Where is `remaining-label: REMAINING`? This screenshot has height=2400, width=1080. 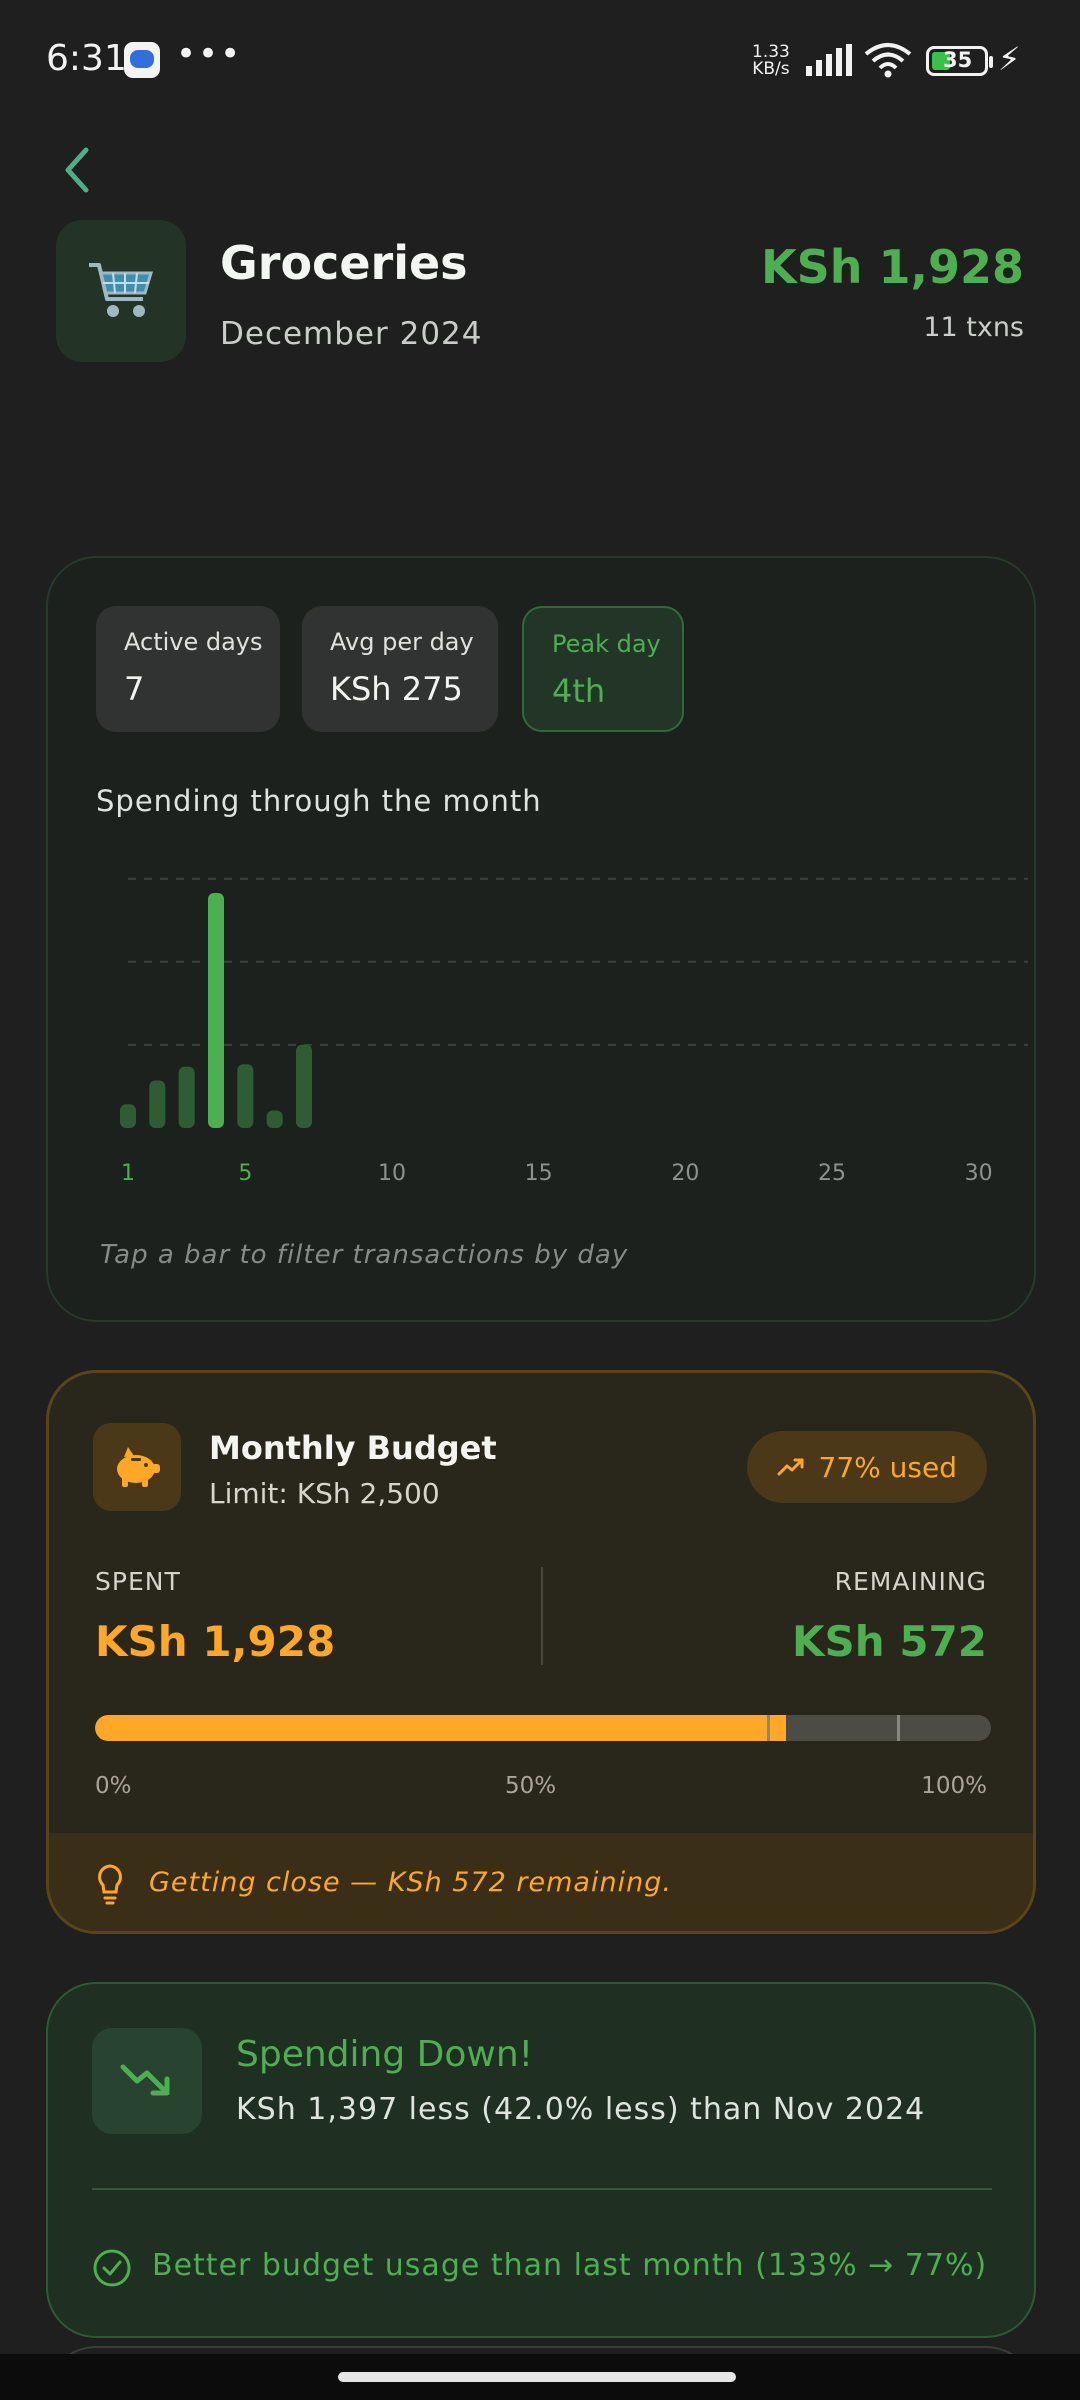 remaining-label: REMAINING is located at coordinates (910, 1581).